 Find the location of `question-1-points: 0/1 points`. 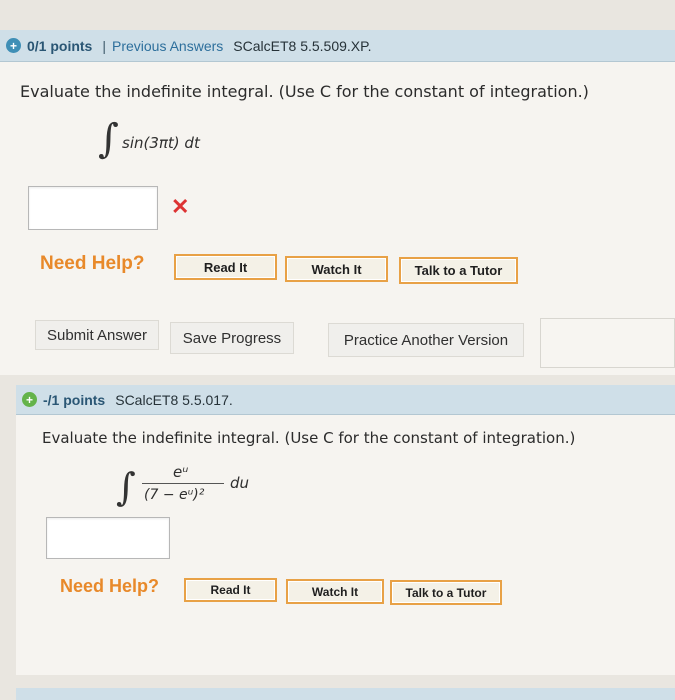

question-1-points: 0/1 points is located at coordinates (60, 45).